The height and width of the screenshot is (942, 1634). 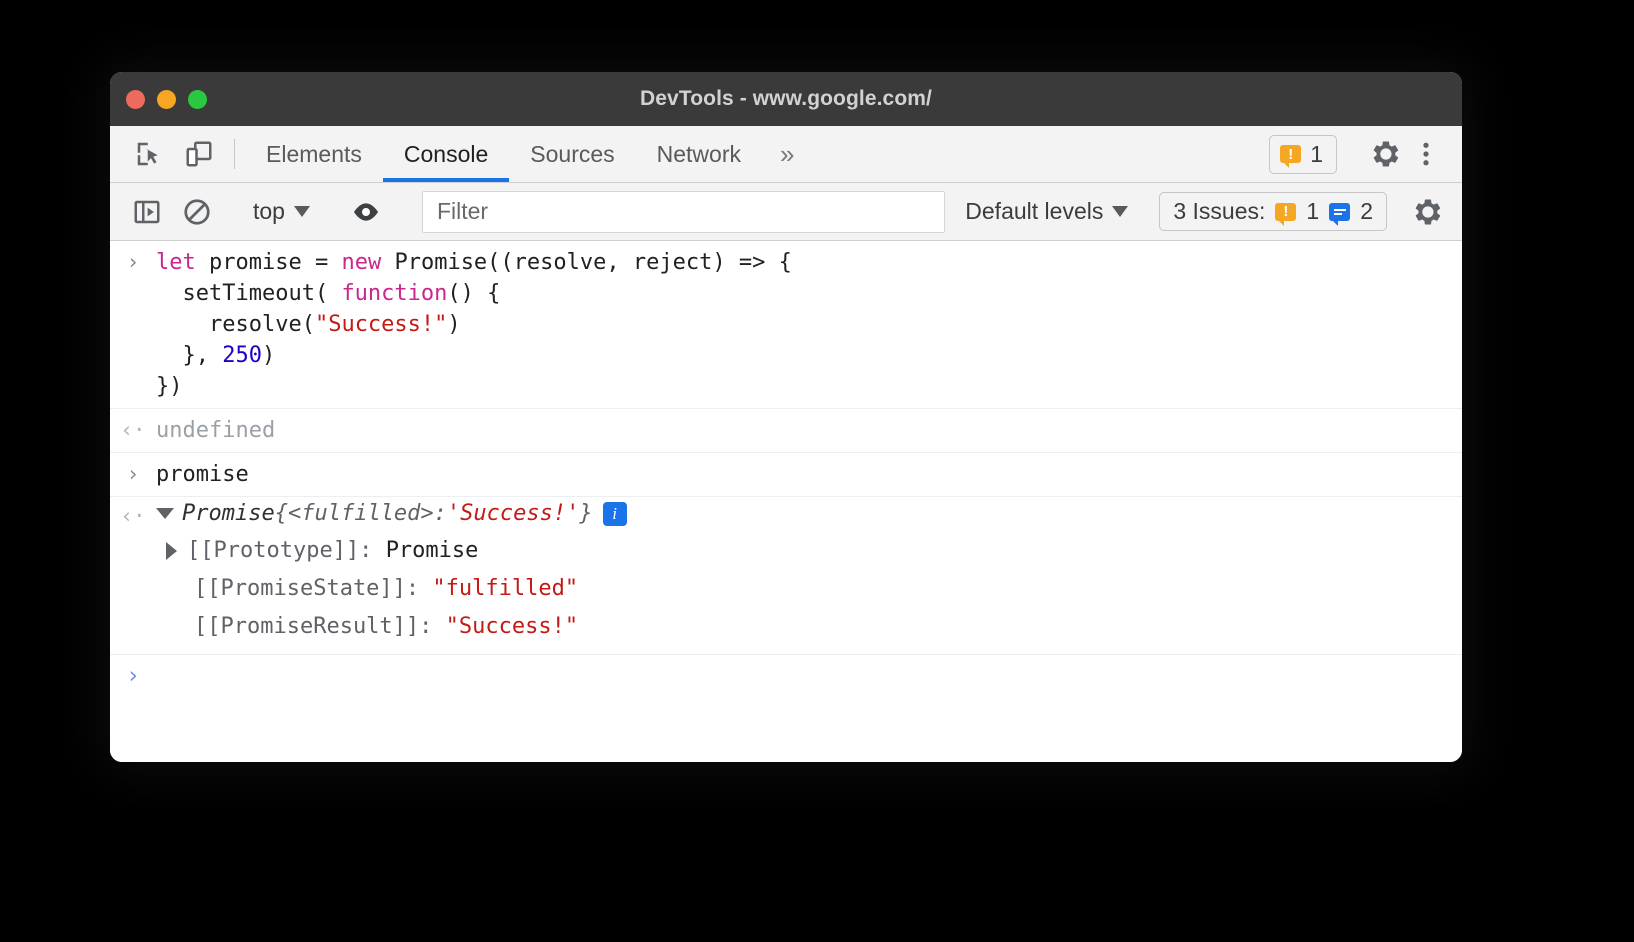 What do you see at coordinates (242, 355) in the screenshot?
I see `code-token: 250` at bounding box center [242, 355].